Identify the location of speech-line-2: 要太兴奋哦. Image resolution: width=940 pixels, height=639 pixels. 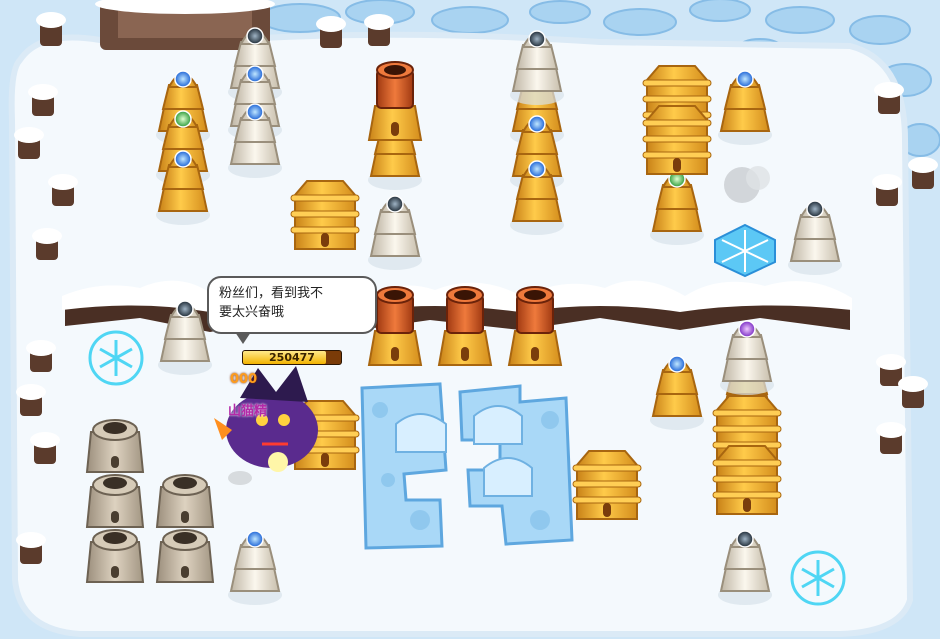
(252, 312).